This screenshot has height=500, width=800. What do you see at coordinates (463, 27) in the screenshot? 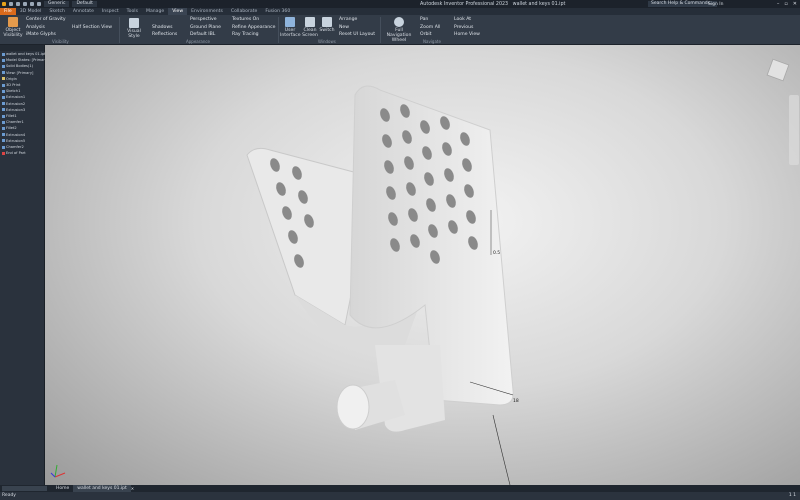
I see `previous-view-button: Previous` at bounding box center [463, 27].